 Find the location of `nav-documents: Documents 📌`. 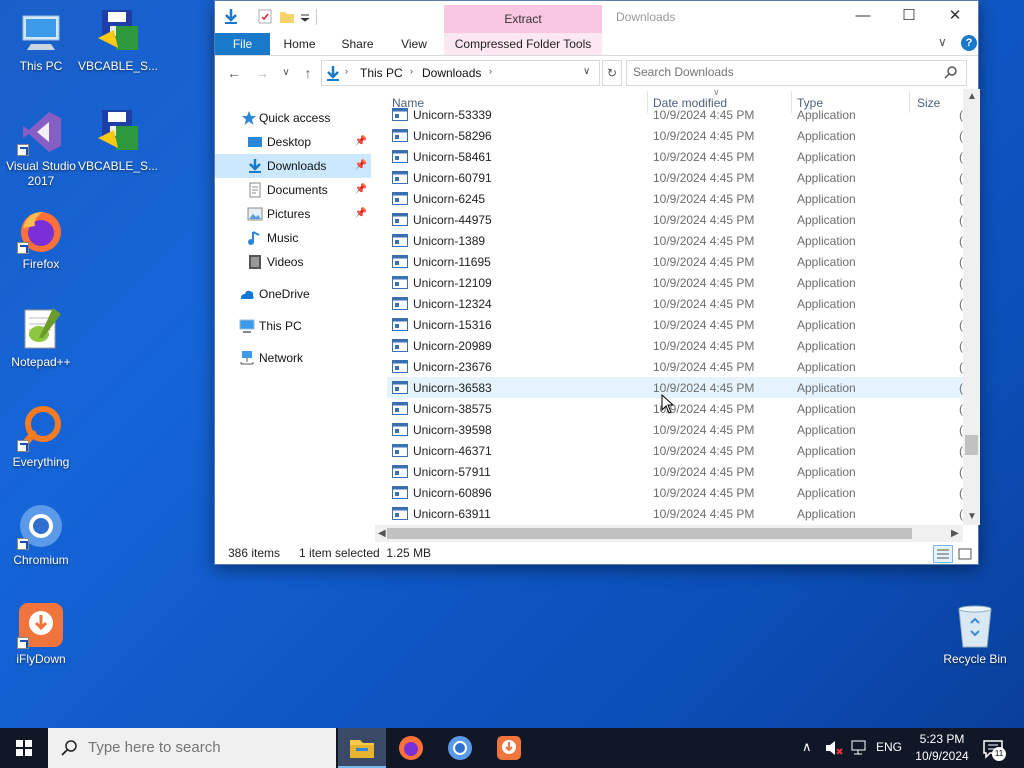

nav-documents: Documents 📌 is located at coordinates (293, 190).